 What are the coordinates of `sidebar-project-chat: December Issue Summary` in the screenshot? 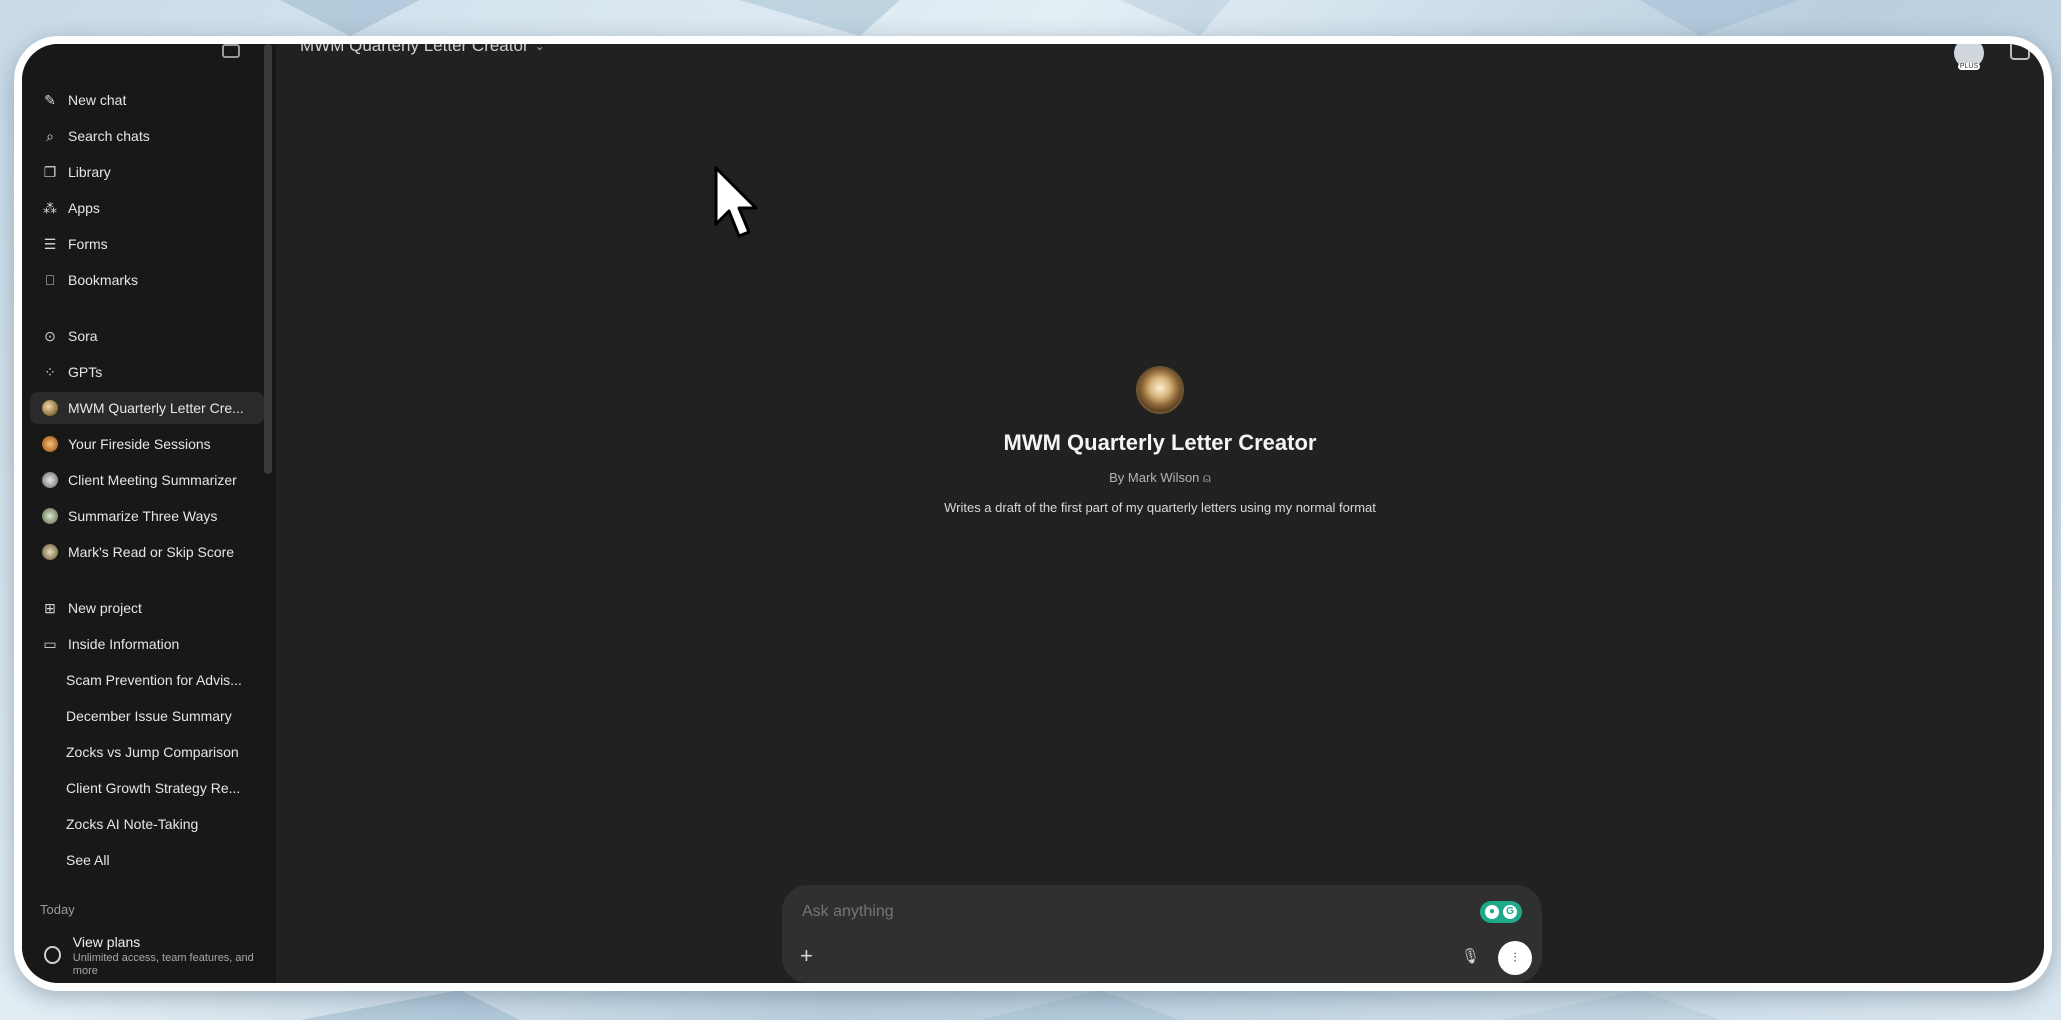 It's located at (147, 716).